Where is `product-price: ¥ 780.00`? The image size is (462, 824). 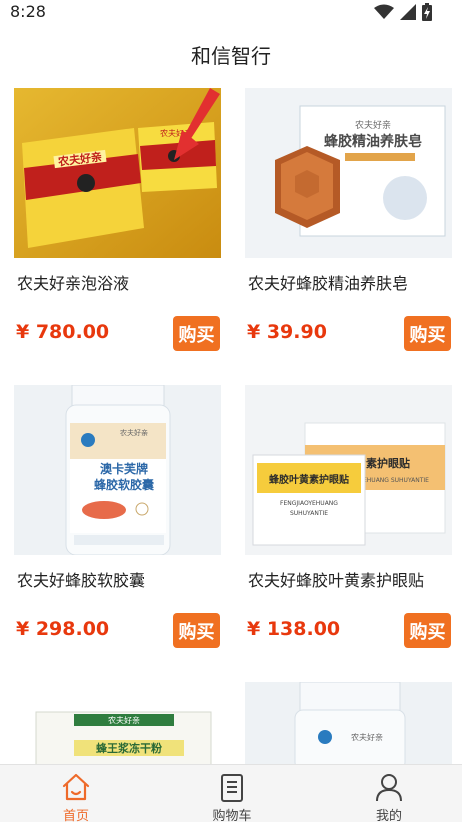 product-price: ¥ 780.00 is located at coordinates (63, 332).